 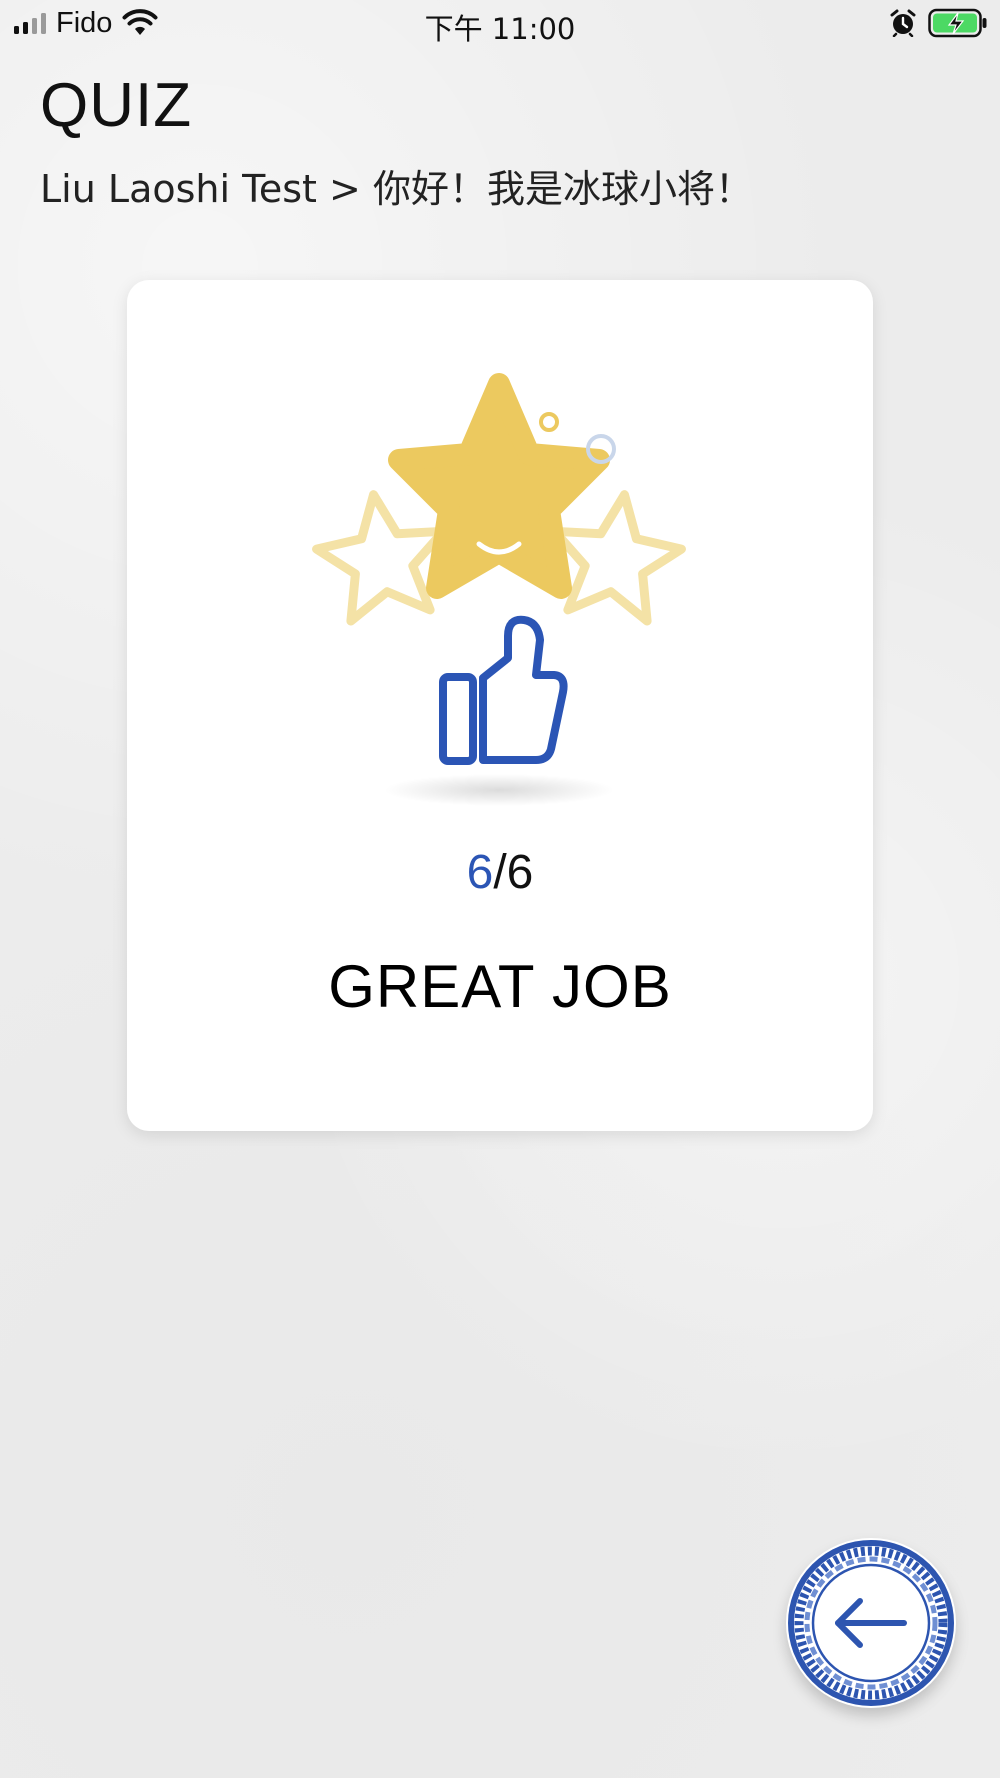 I want to click on illustration-shadow, so click(x=499, y=790).